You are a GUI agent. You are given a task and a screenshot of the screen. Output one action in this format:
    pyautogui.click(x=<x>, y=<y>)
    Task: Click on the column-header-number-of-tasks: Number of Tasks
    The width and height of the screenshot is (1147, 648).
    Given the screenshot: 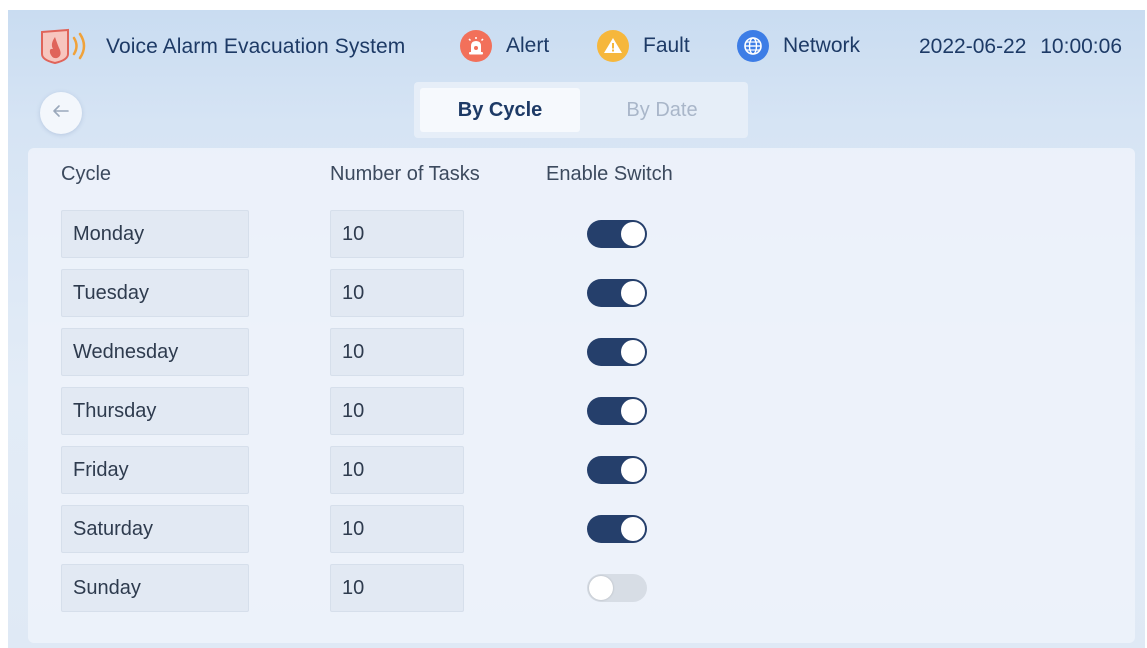 What is the action you would take?
    pyautogui.click(x=405, y=174)
    